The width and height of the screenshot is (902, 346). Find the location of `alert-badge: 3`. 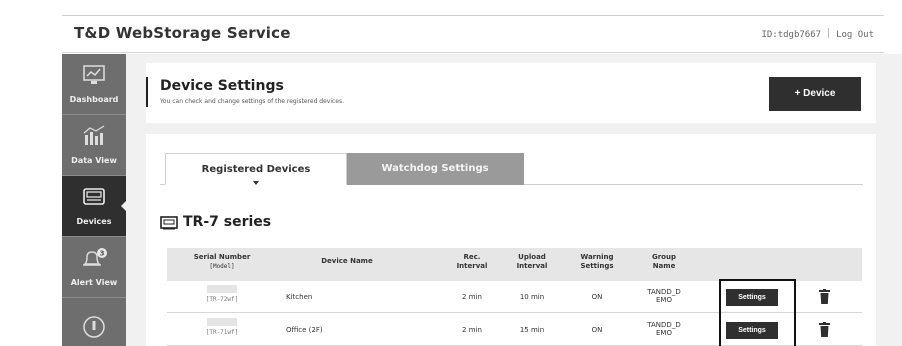

alert-badge: 3 is located at coordinates (102, 254).